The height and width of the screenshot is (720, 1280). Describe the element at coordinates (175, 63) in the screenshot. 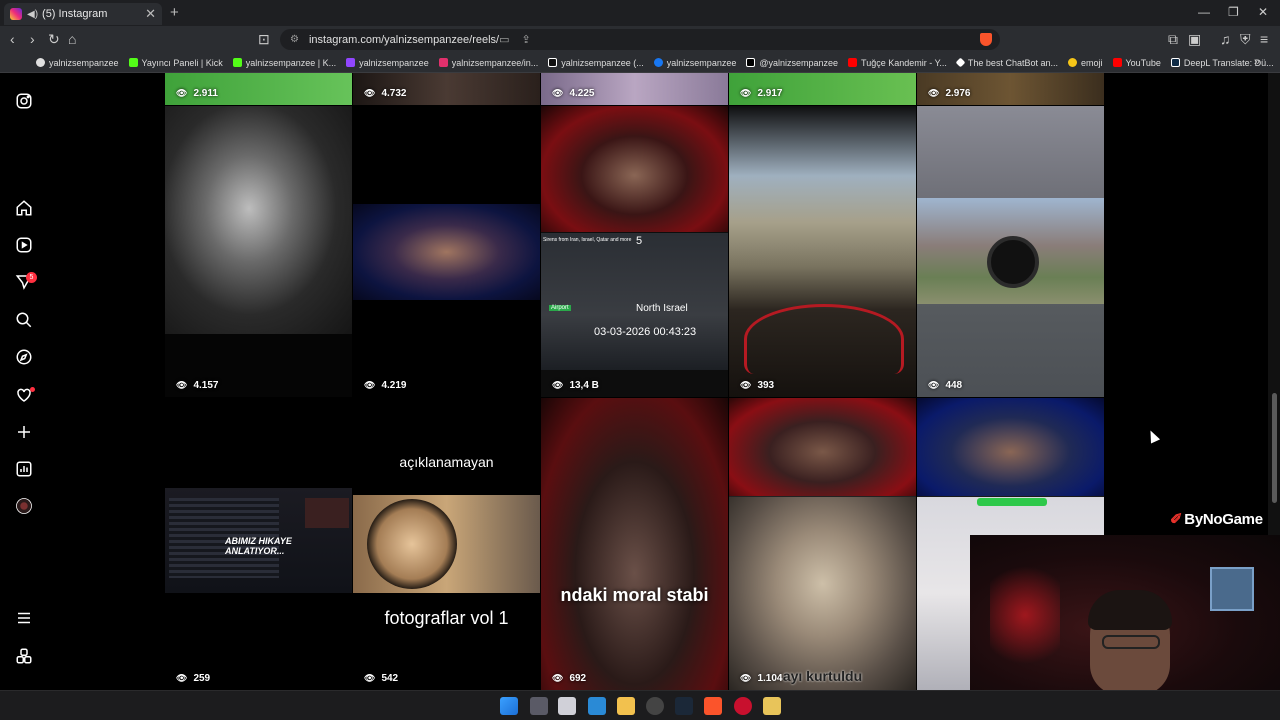

I see `bookmark-item: Yayıncı Paneli | Kick` at that location.